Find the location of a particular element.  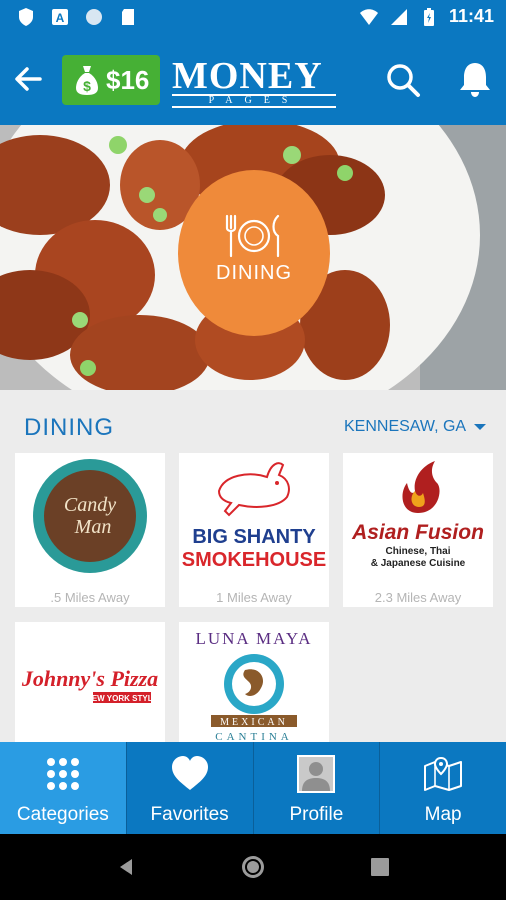

tab-favorites: Favorites is located at coordinates (190, 788).